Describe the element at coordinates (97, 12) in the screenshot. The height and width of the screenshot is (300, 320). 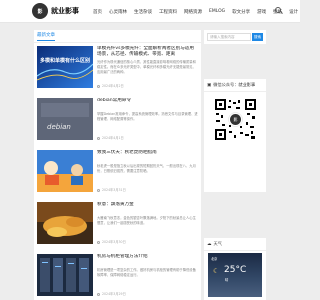
I see `nav-item-home: 首页` at that location.